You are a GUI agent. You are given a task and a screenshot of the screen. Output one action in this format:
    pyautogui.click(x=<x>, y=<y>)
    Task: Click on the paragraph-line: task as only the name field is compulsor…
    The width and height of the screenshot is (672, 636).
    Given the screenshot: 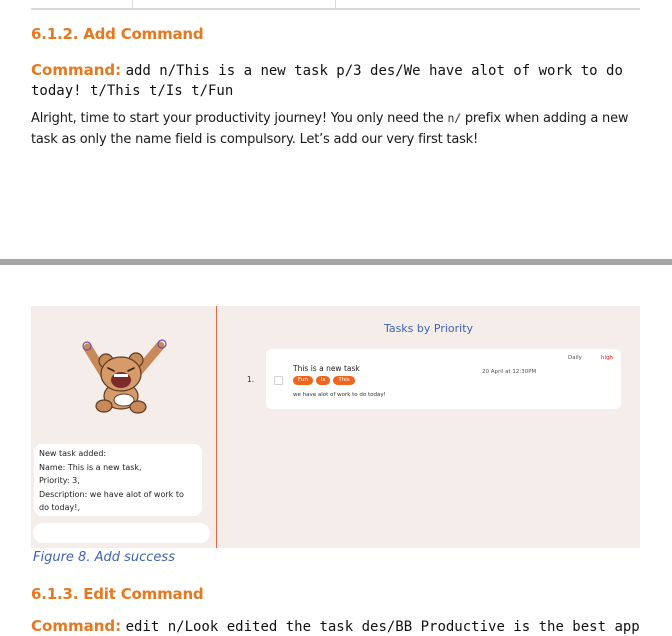 What is the action you would take?
    pyautogui.click(x=255, y=139)
    